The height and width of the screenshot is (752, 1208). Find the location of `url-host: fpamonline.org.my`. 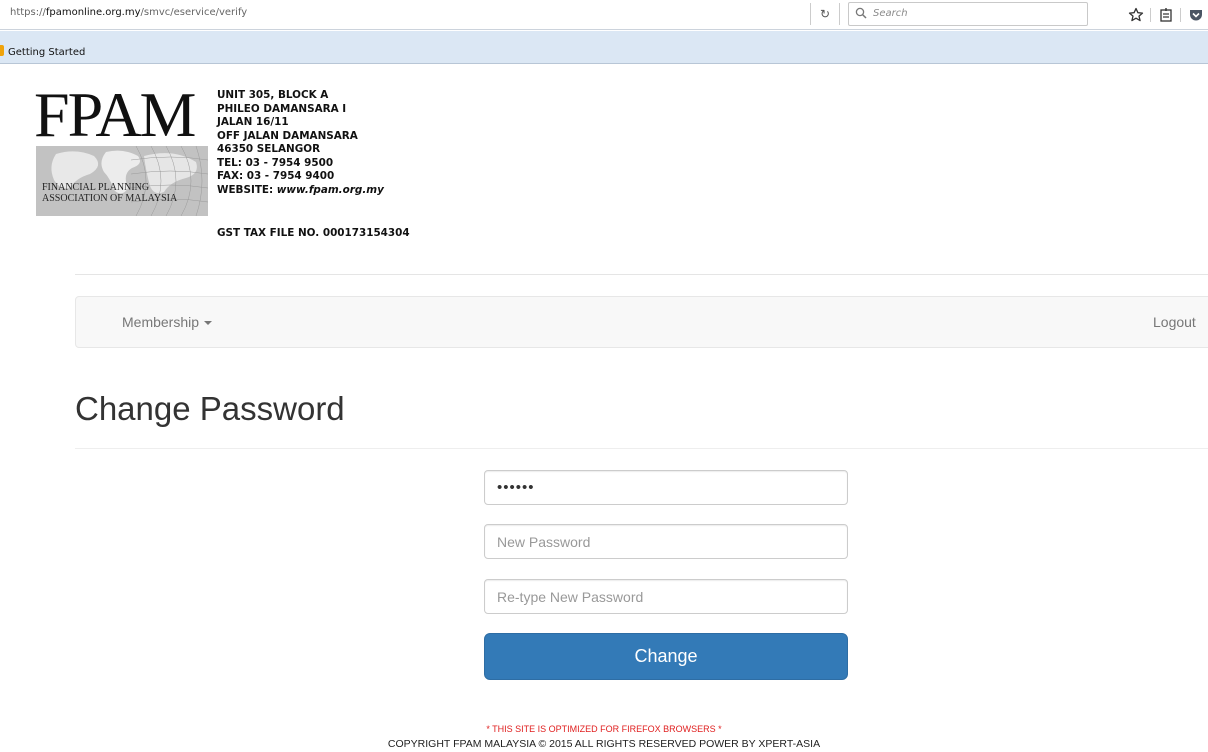

url-host: fpamonline.org.my is located at coordinates (93, 12).